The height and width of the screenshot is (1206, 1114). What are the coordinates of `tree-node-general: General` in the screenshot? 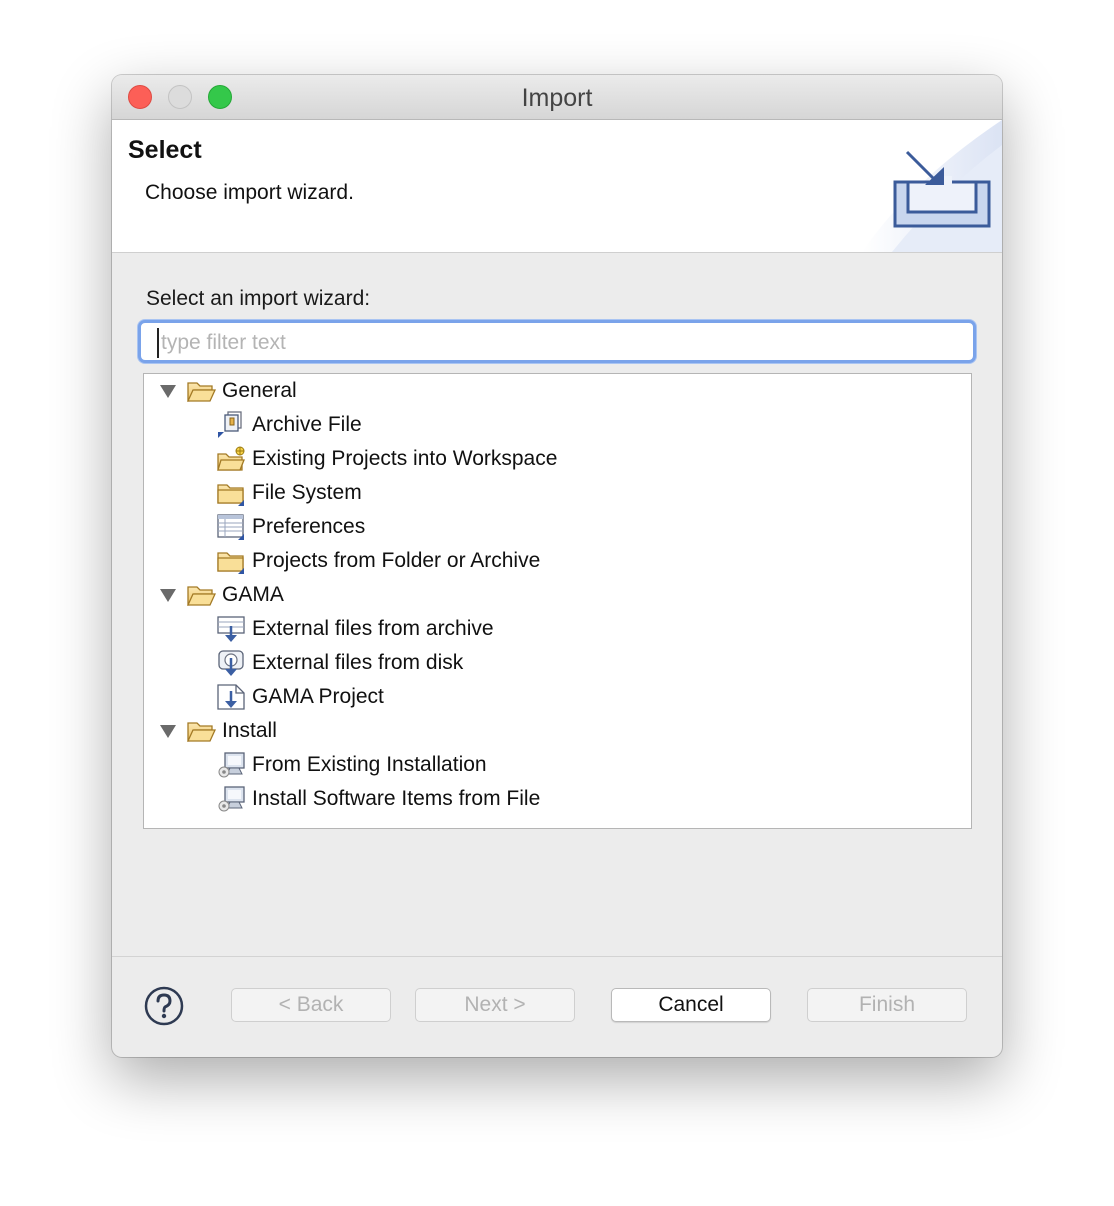 It's located at (228, 391).